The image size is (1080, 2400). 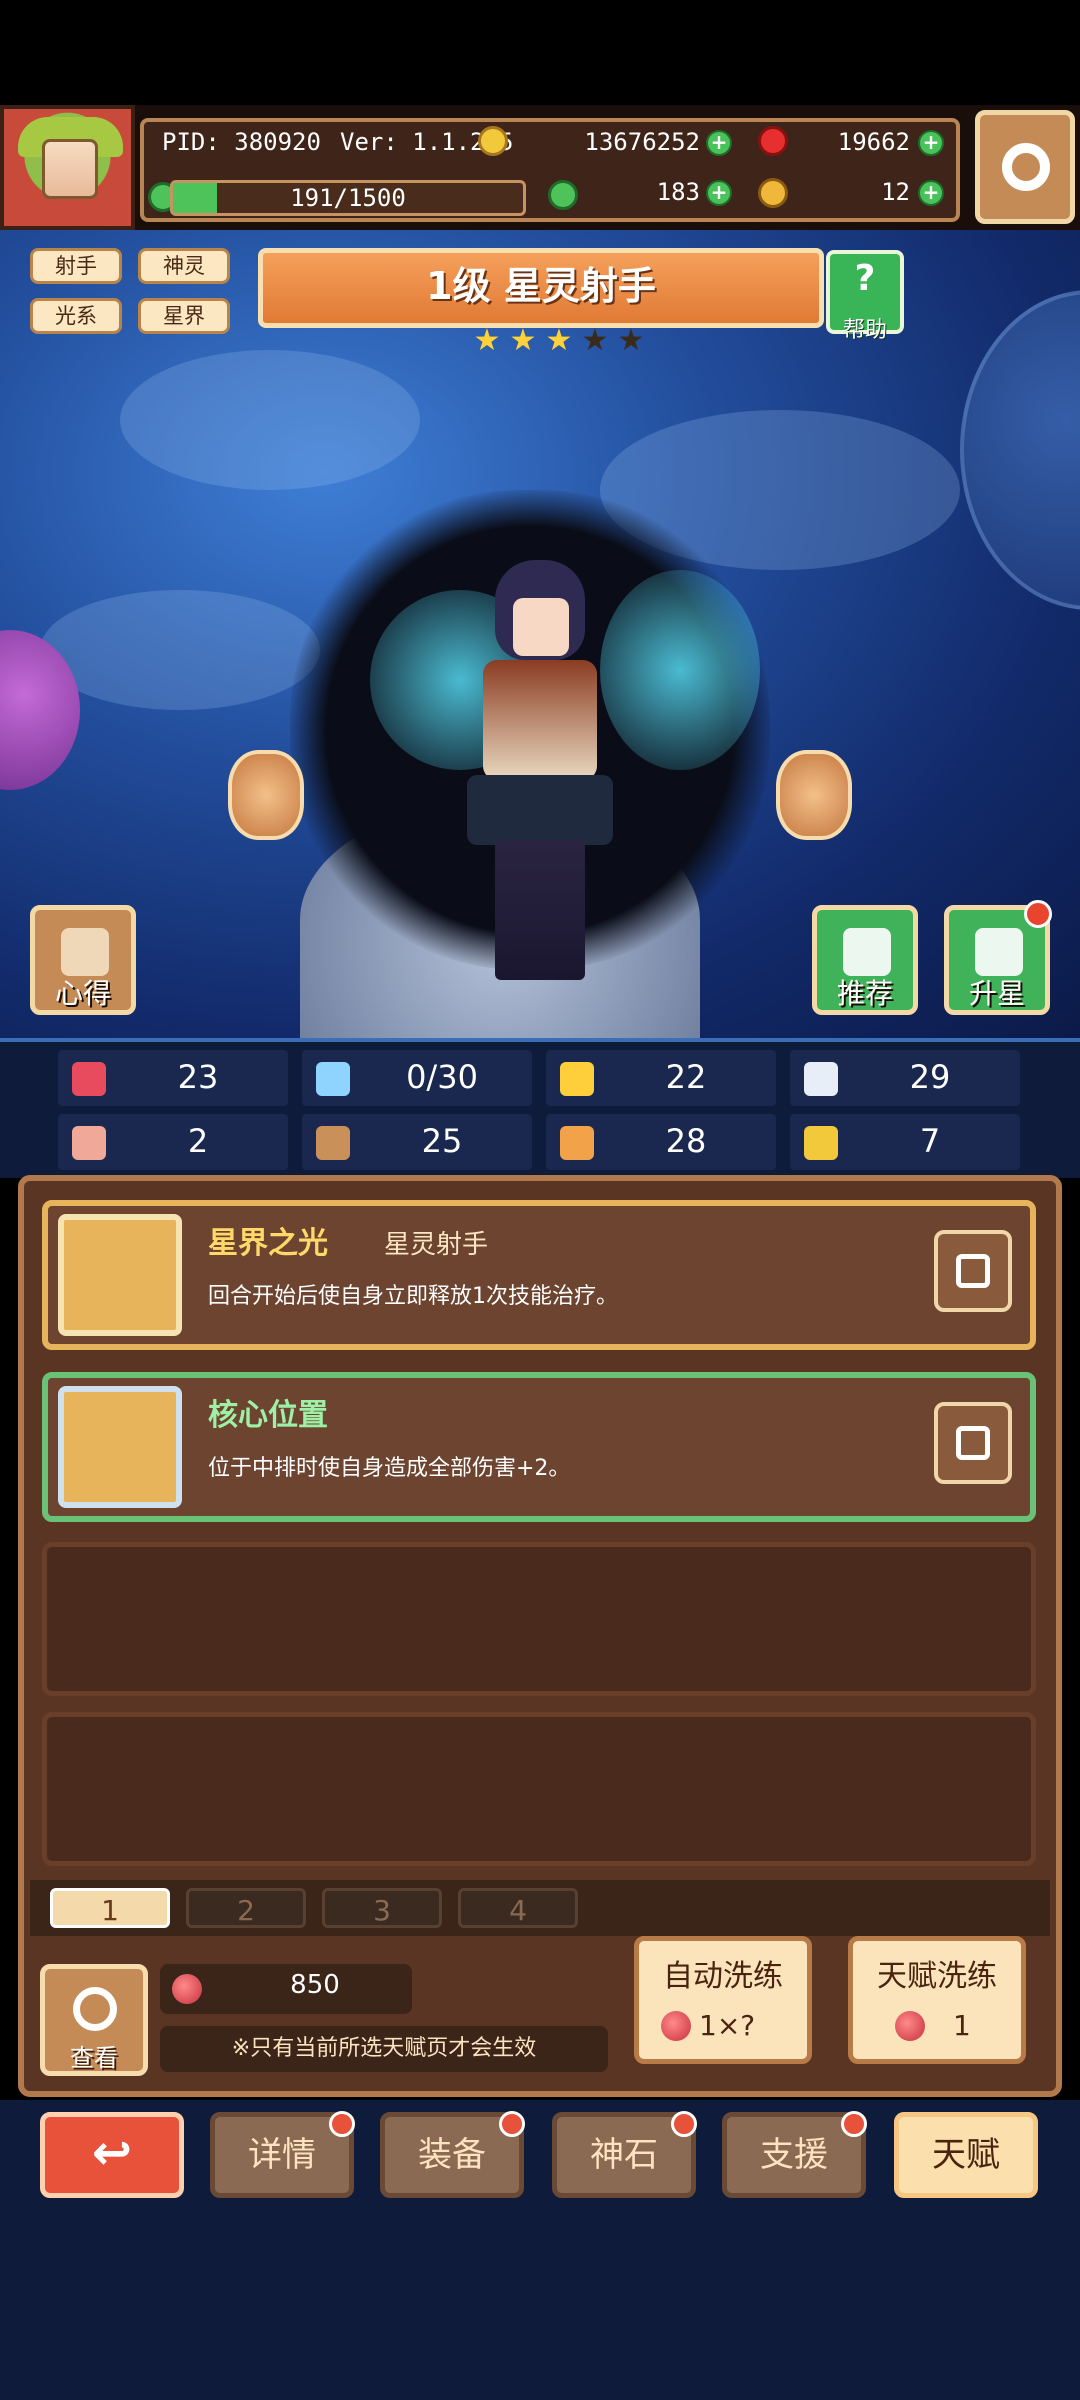 What do you see at coordinates (540, 720) in the screenshot?
I see `hero-torso` at bounding box center [540, 720].